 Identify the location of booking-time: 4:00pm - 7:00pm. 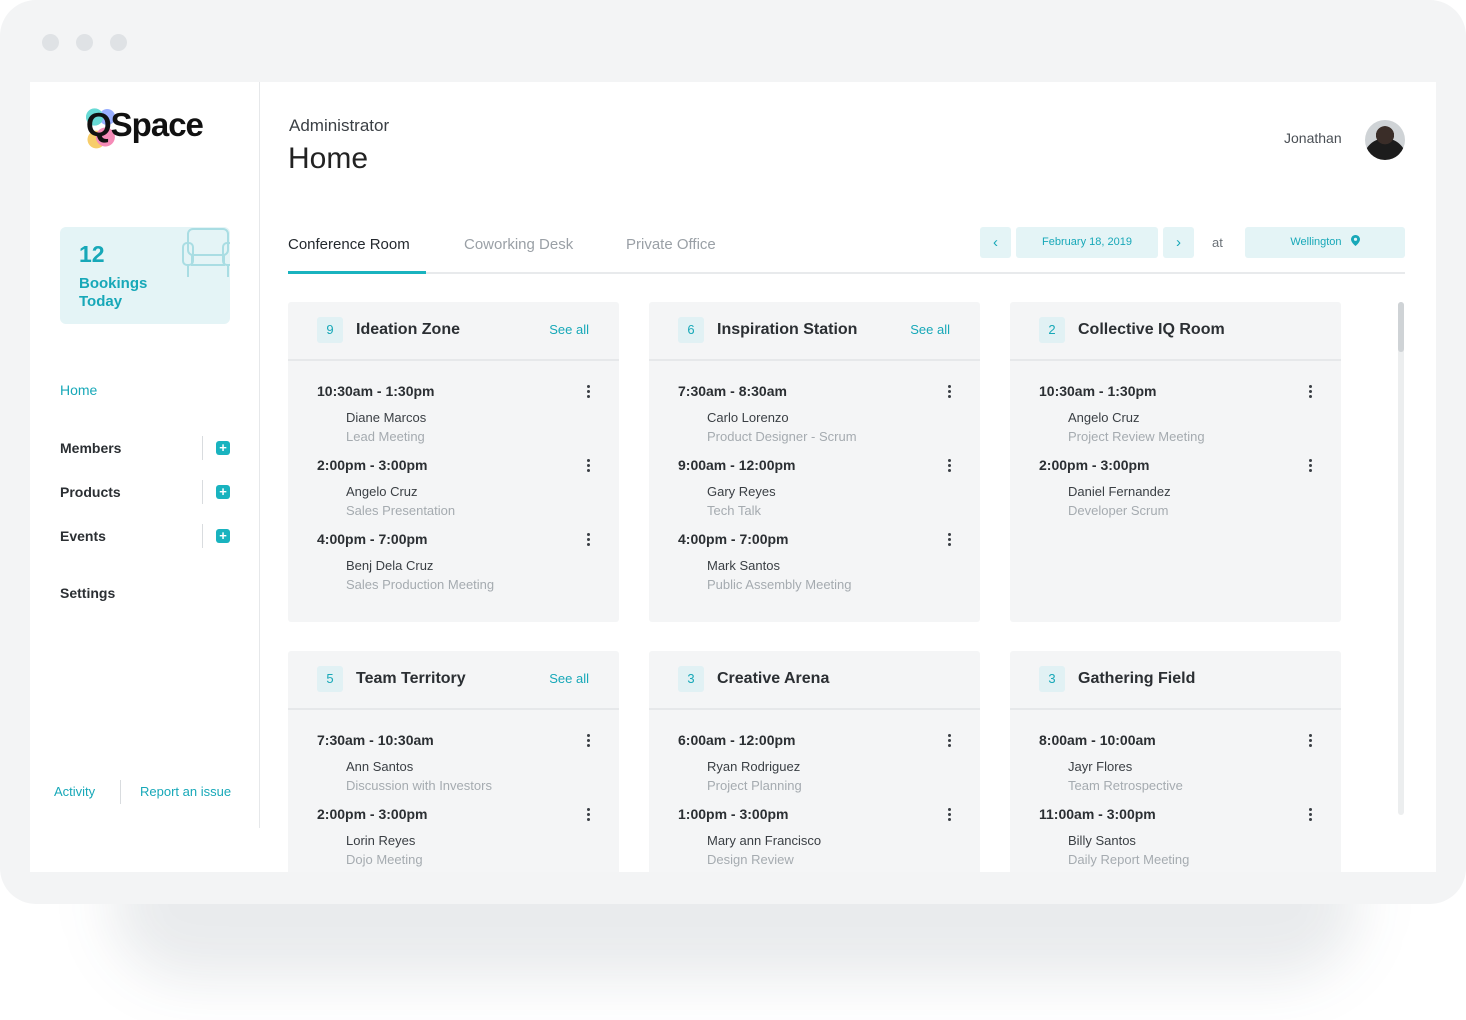
(733, 539).